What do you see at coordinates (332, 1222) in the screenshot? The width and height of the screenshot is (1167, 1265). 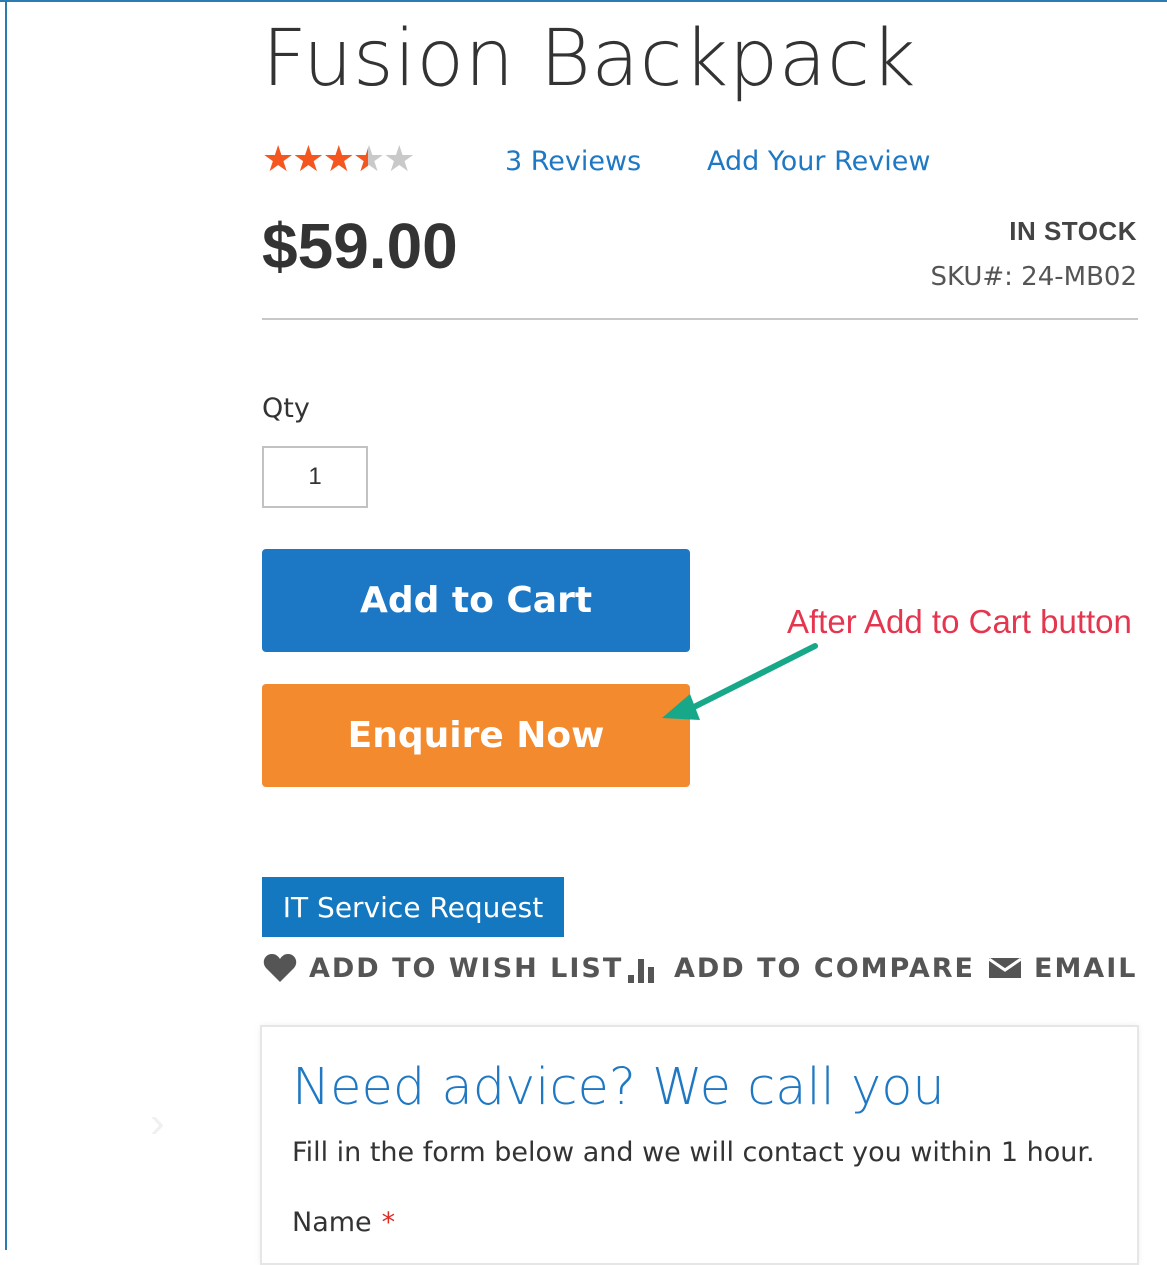 I see `name-label-text: Name` at bounding box center [332, 1222].